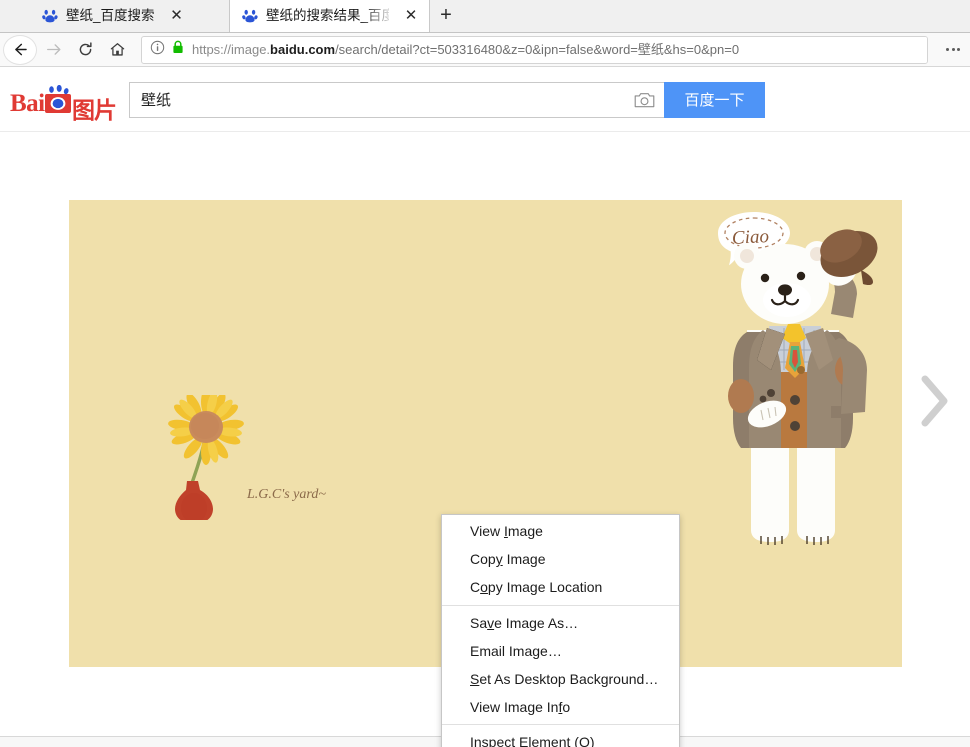 The width and height of the screenshot is (970, 747). Describe the element at coordinates (914, 49) in the screenshot. I see `url-fade-overlay` at that location.